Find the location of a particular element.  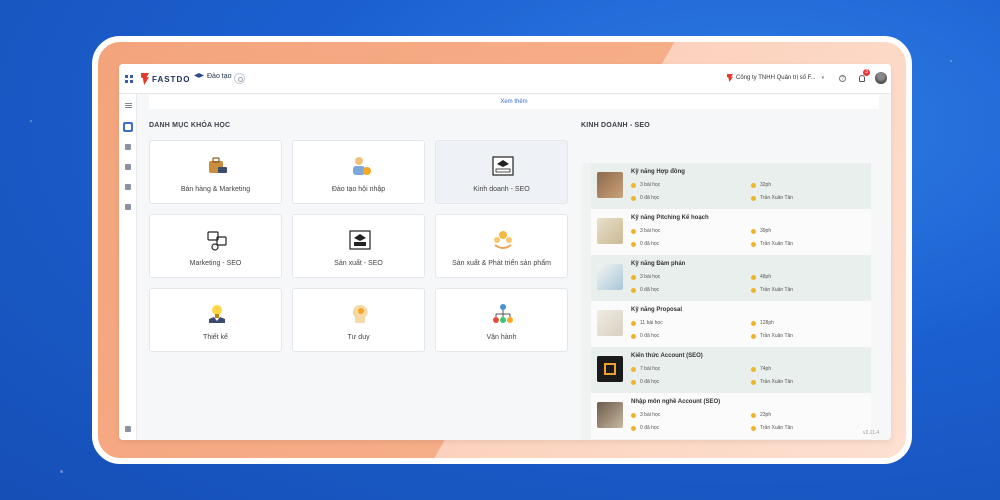

course-name: Kỹ năng Đàm phán is located at coordinates (658, 264).